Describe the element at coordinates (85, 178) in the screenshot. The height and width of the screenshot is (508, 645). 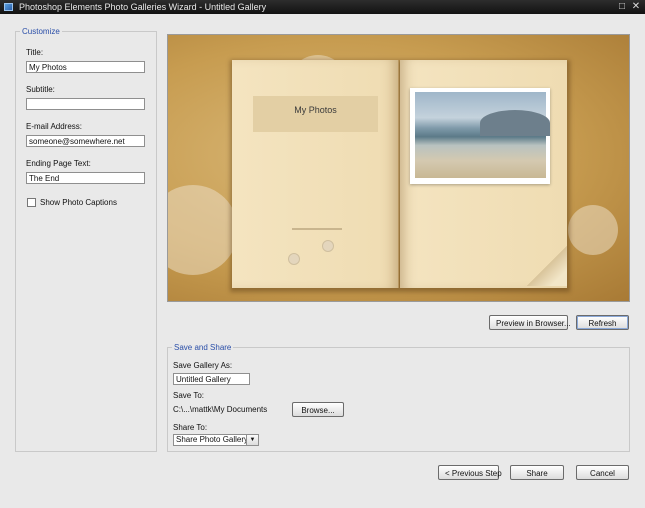
I see `ending-page-input` at that location.